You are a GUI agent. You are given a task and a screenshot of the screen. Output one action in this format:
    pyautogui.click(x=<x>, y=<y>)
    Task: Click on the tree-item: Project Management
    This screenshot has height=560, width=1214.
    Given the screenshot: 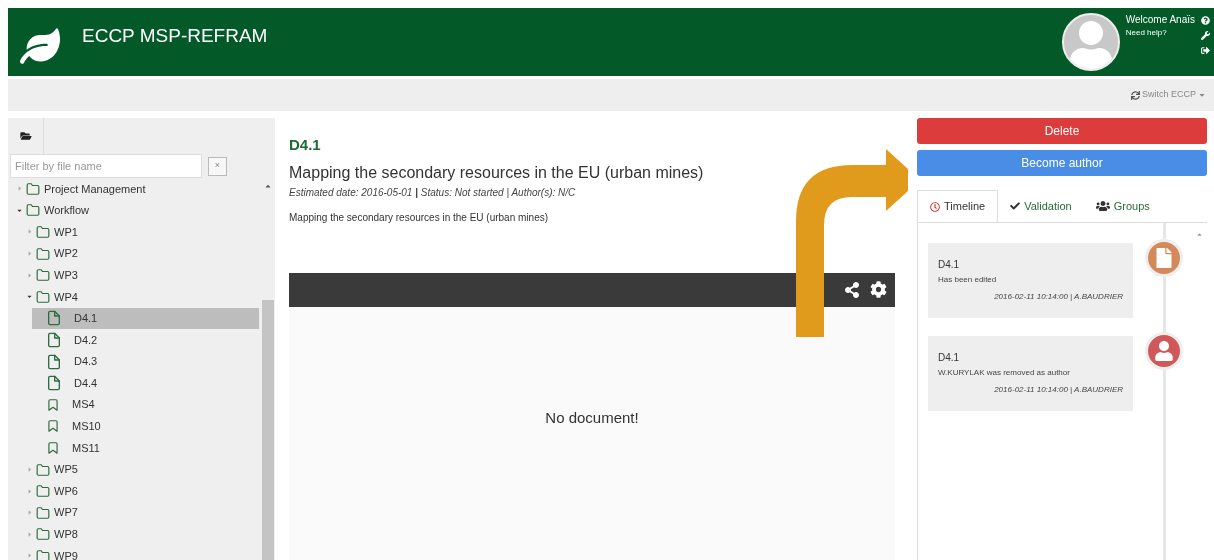 What is the action you would take?
    pyautogui.click(x=135, y=189)
    